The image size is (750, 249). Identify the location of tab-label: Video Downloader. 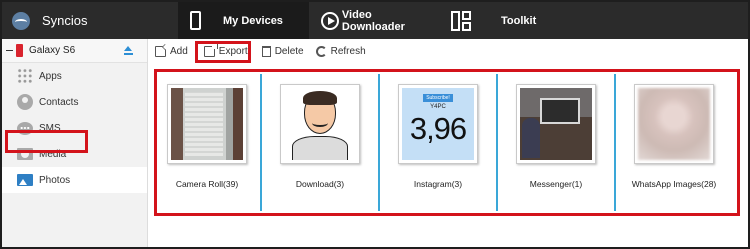
(373, 20).